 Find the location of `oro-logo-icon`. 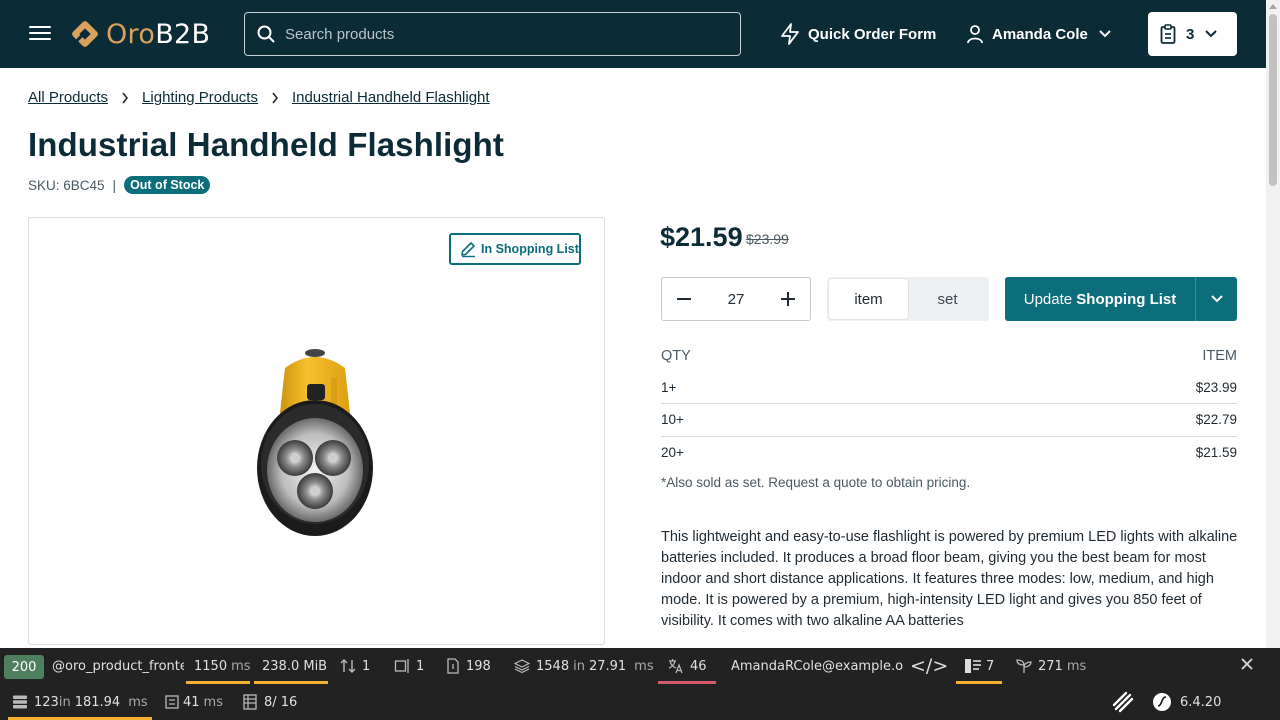

oro-logo-icon is located at coordinates (1123, 702).